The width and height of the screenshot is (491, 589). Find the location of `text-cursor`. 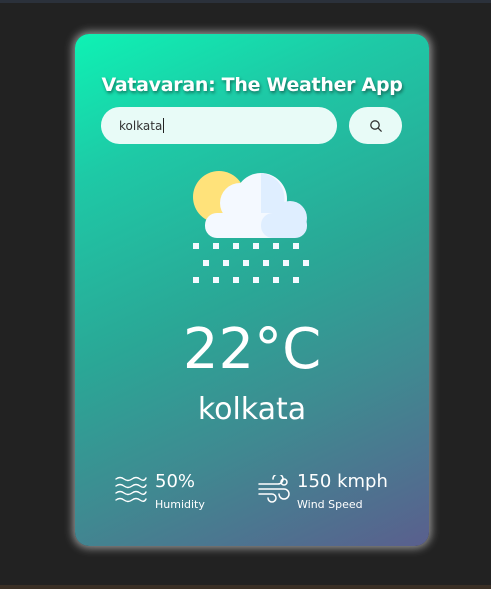

text-cursor is located at coordinates (163, 125).